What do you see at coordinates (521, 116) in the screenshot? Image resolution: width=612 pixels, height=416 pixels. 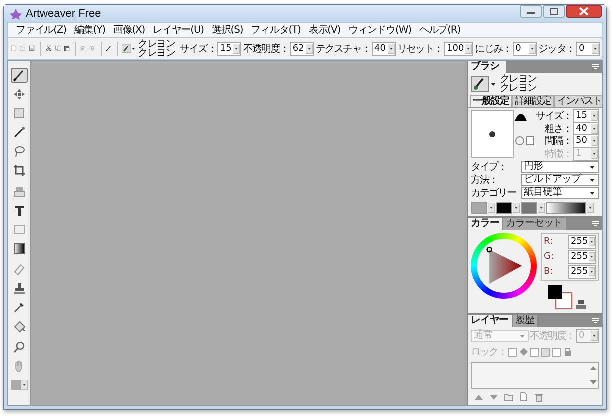 I see `brush-shape-icon` at bounding box center [521, 116].